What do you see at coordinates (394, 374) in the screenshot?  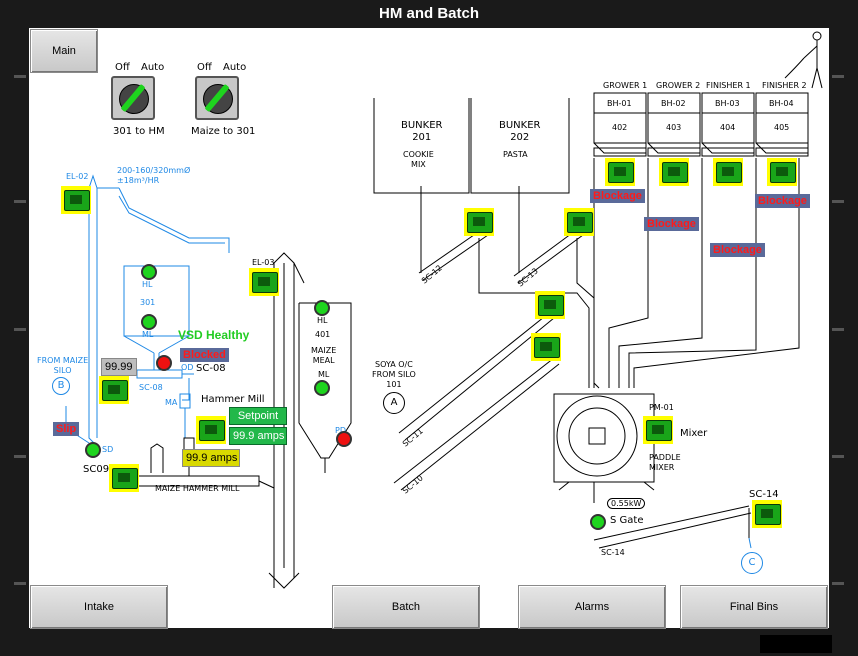 I see `soya-label: SOYA O/C FROM SILO 101` at bounding box center [394, 374].